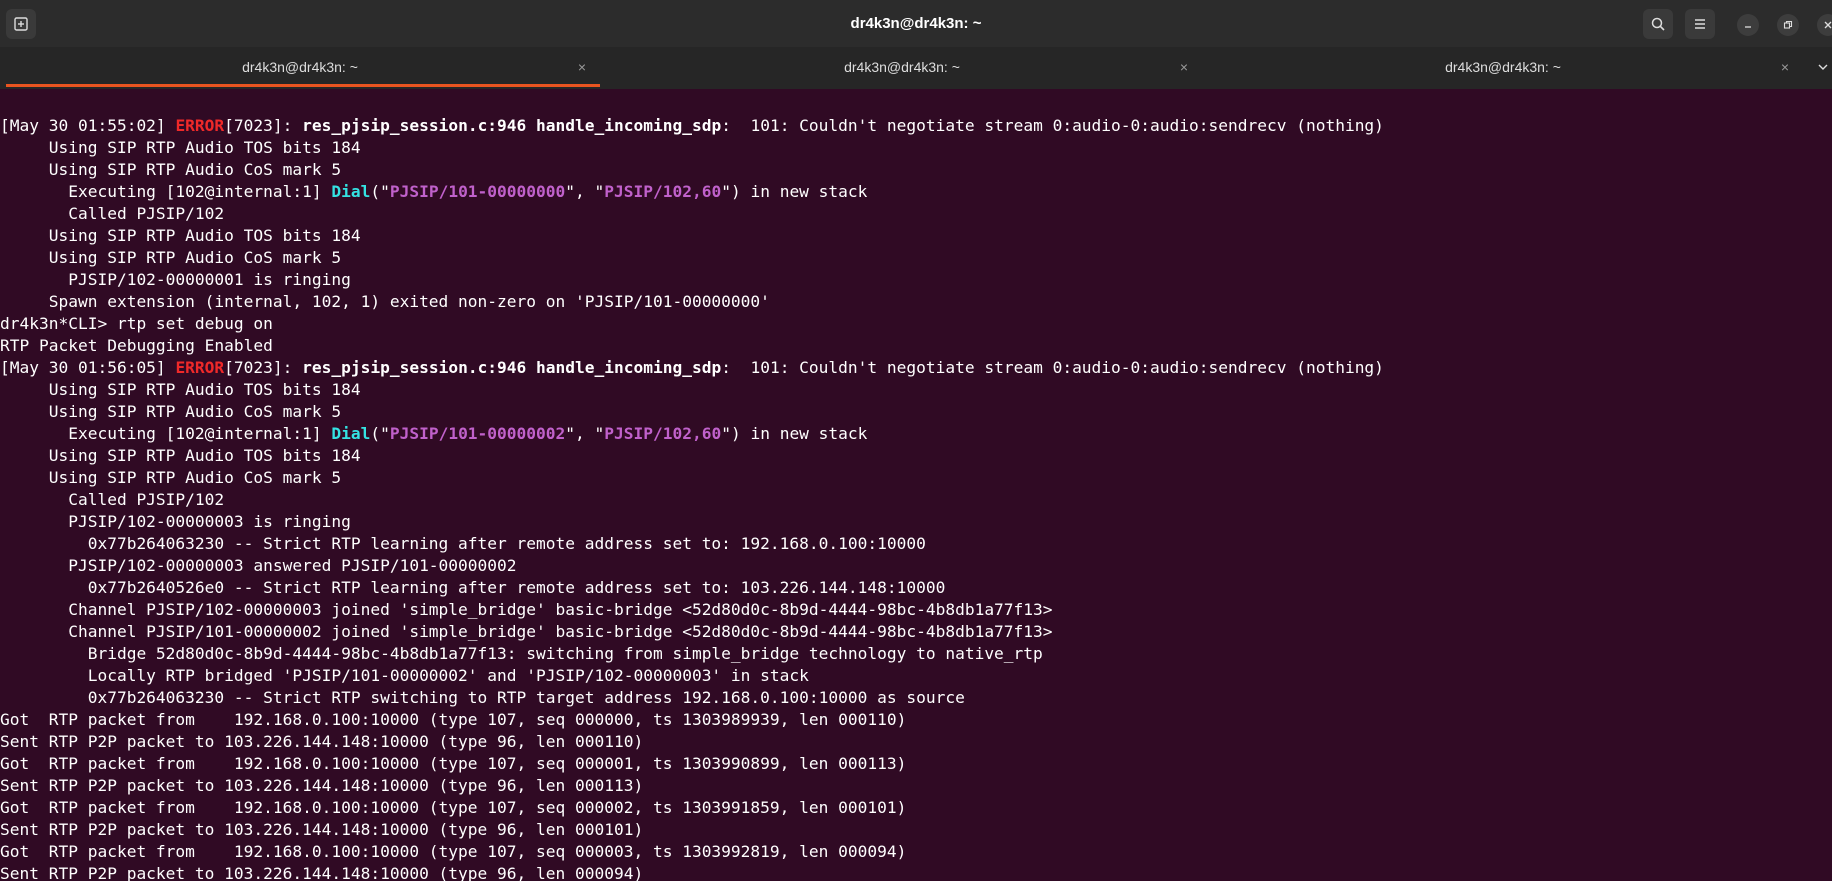 This screenshot has width=1832, height=881. I want to click on minimize-icon, so click(1748, 27).